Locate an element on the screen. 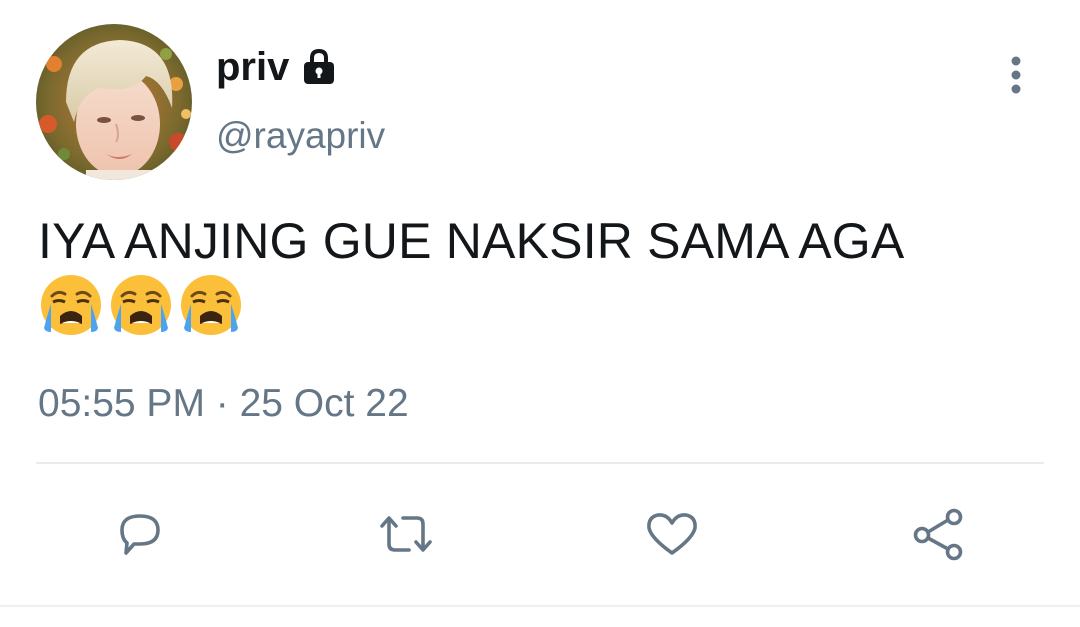 The width and height of the screenshot is (1080, 627). emoji-row is located at coordinates (141, 305).